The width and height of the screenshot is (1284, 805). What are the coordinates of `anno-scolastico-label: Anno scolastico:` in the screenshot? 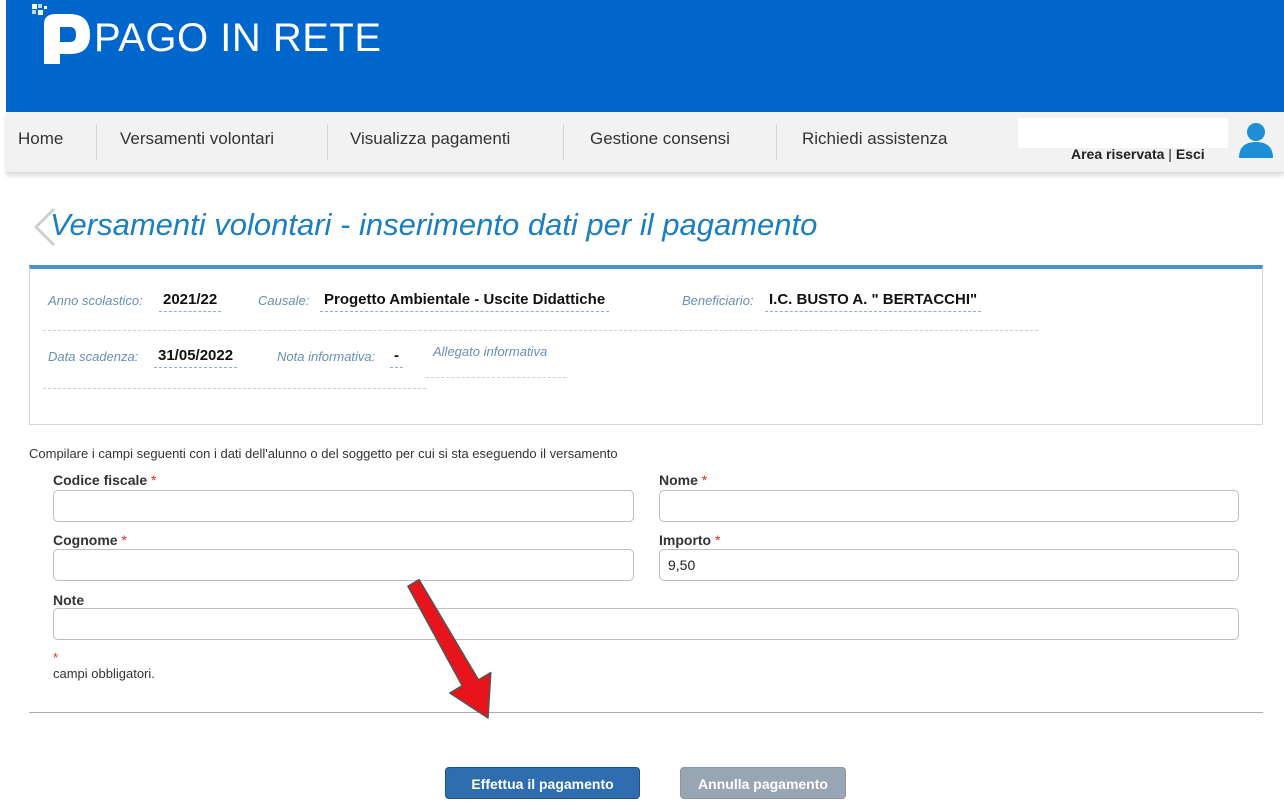 It's located at (95, 300).